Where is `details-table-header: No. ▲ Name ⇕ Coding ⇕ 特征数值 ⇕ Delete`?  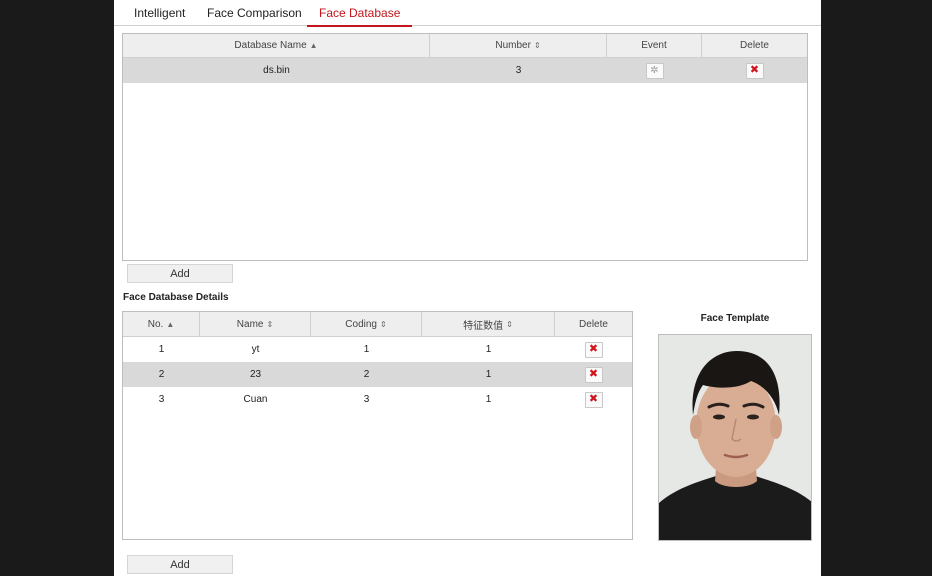
details-table-header: No. ▲ Name ⇕ Coding ⇕ 特征数值 ⇕ Delete is located at coordinates (377, 324).